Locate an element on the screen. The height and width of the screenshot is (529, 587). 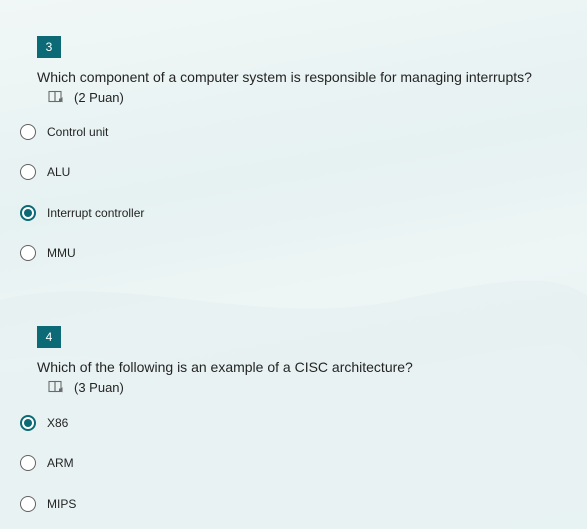
question-number-badge: 3 is located at coordinates (49, 47).